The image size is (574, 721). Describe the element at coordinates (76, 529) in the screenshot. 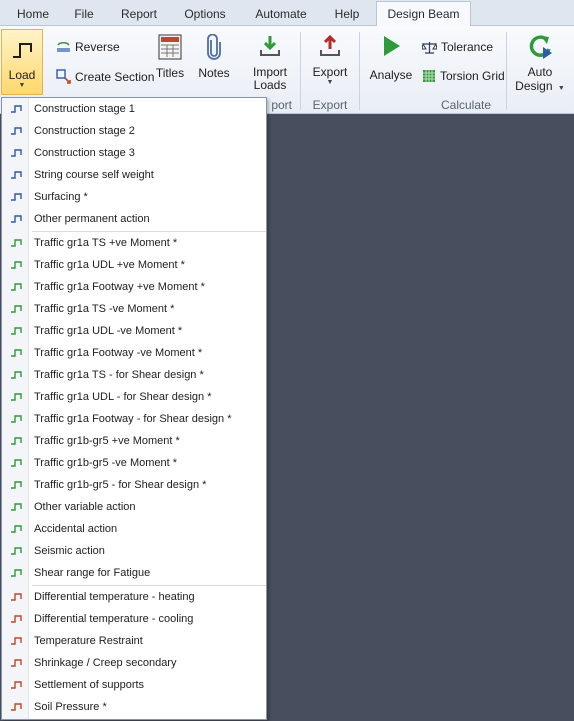

I see `menu-item-label: Accidental action` at that location.